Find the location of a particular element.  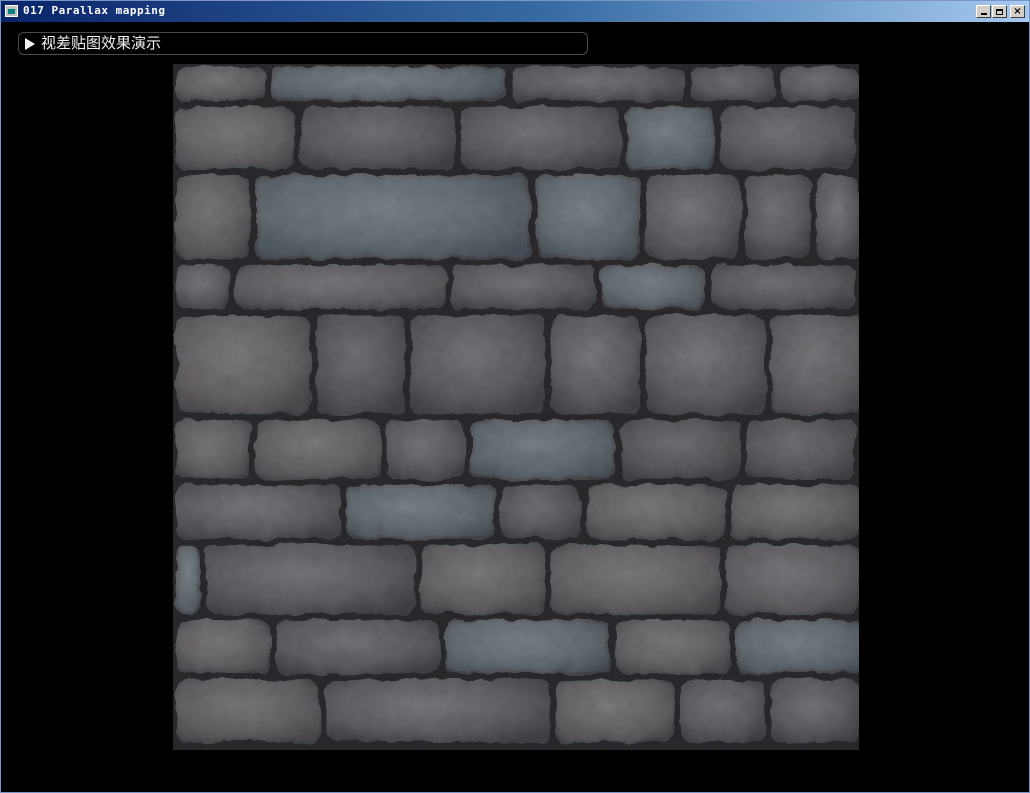

close-icon: × is located at coordinates (1017, 11).